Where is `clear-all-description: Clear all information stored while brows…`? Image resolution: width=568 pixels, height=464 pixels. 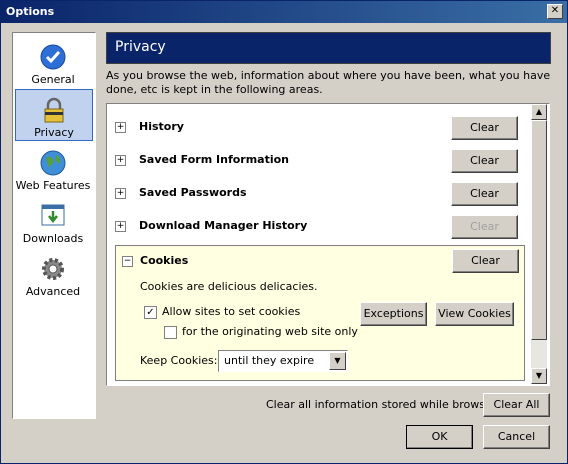 clear-all-description: Clear all information stored while brows… is located at coordinates (386, 404).